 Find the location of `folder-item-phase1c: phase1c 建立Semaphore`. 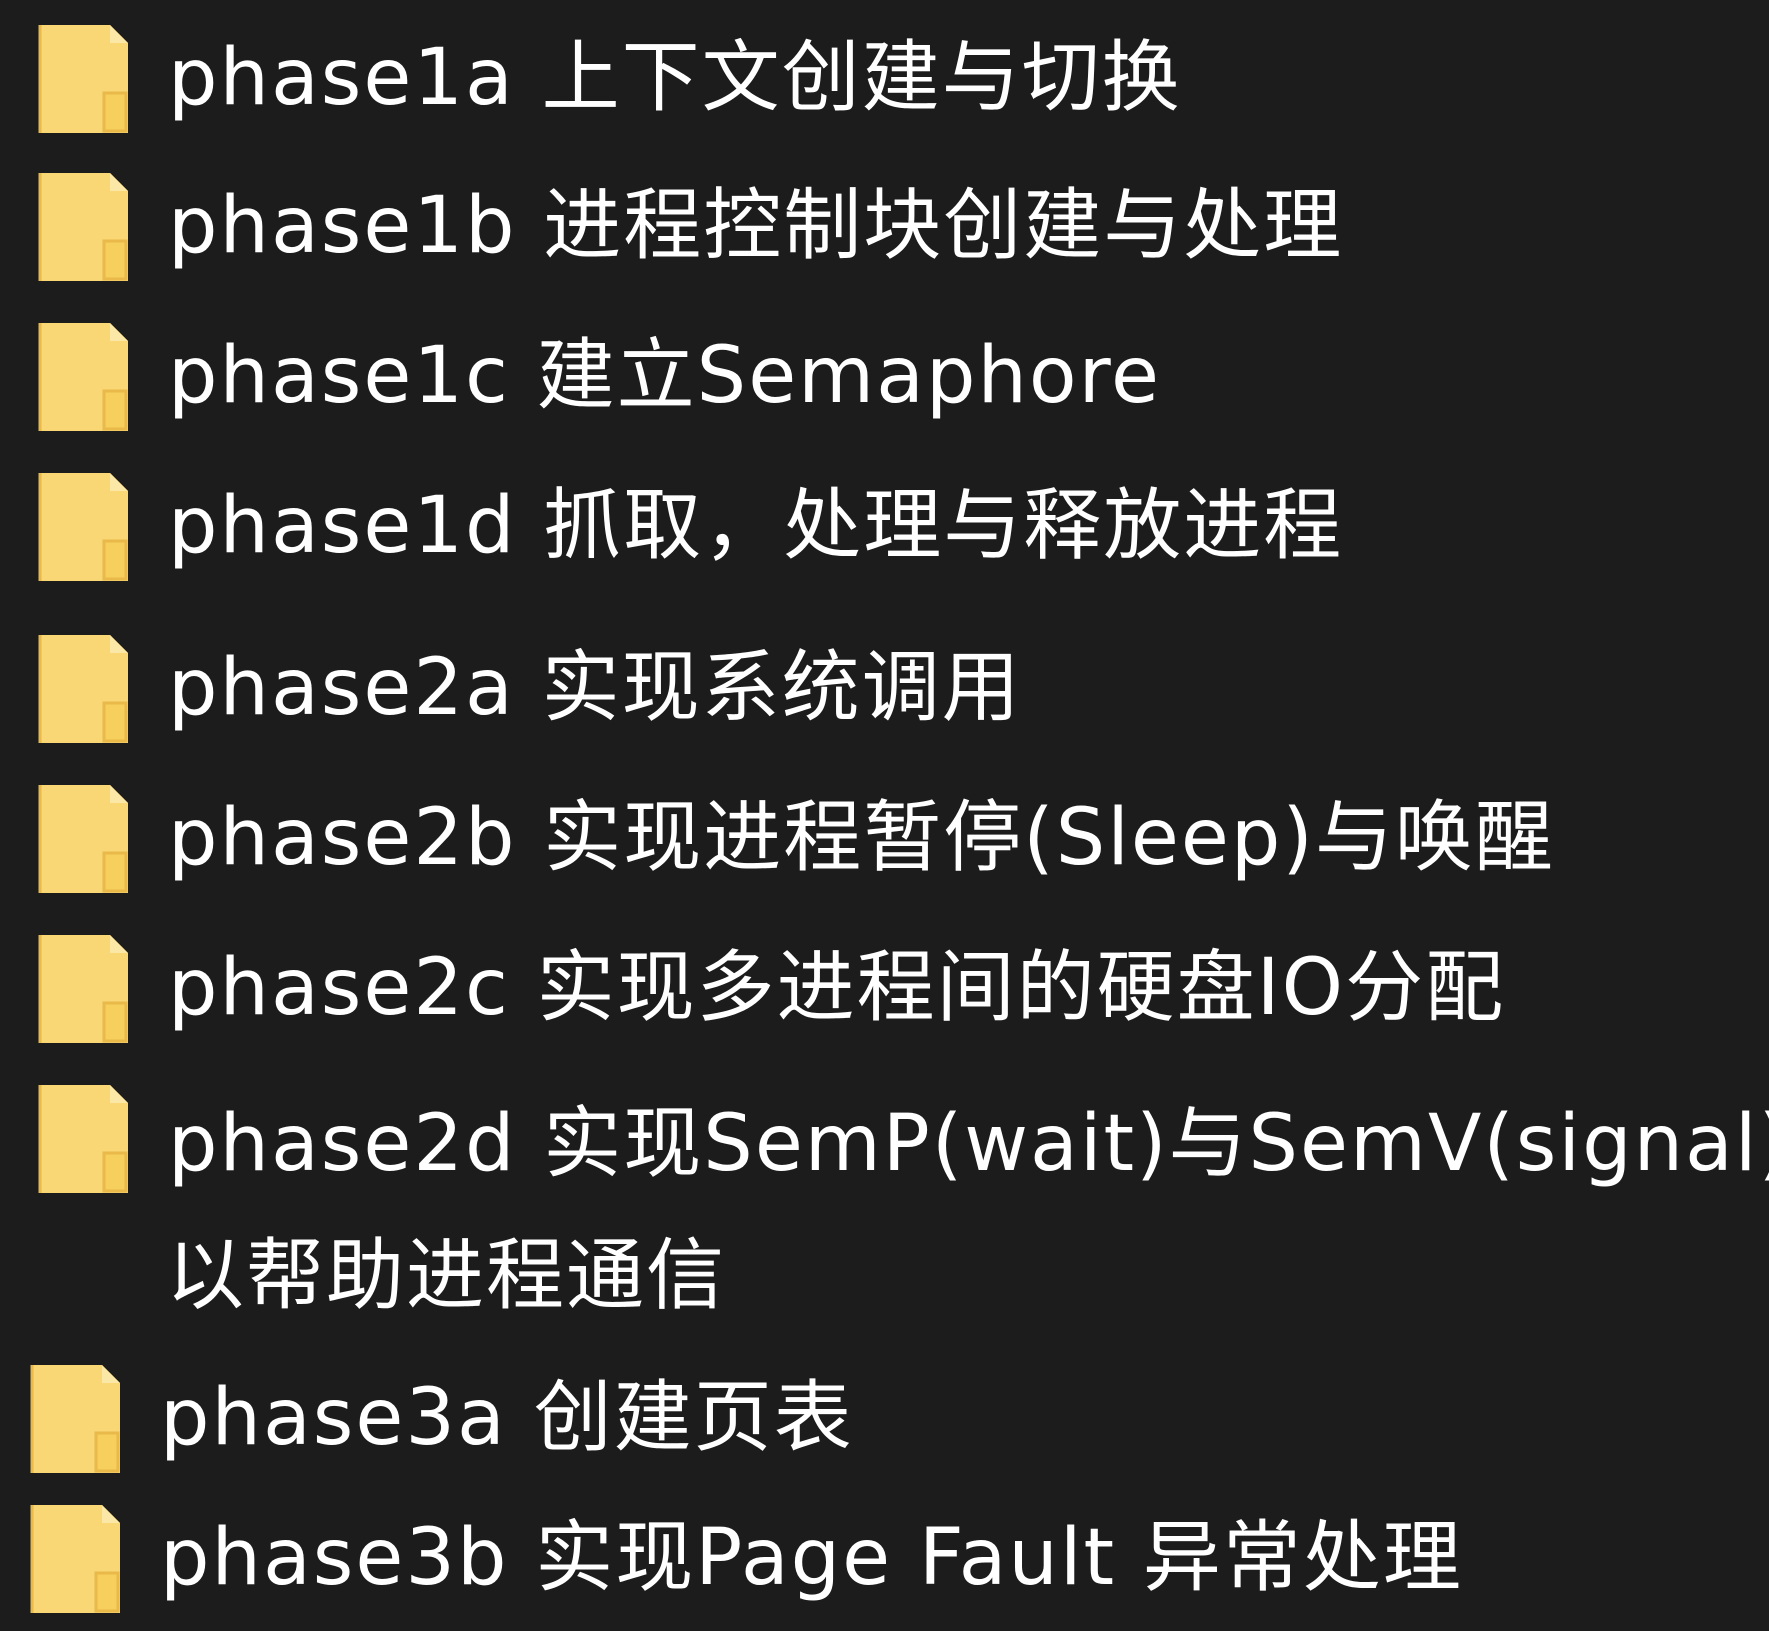

folder-item-phase1c: phase1c 建立Semaphore is located at coordinates (884, 372).